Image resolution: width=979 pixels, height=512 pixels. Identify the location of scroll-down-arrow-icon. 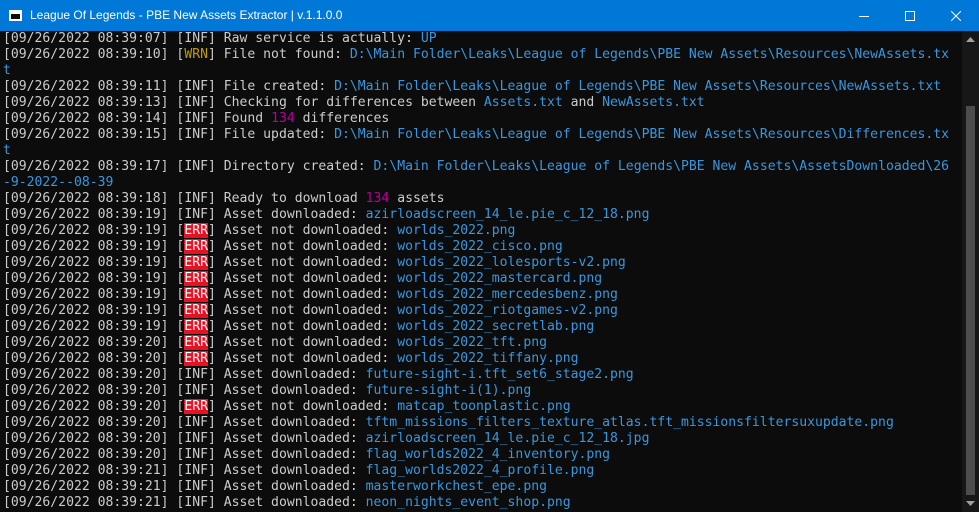
(970, 503).